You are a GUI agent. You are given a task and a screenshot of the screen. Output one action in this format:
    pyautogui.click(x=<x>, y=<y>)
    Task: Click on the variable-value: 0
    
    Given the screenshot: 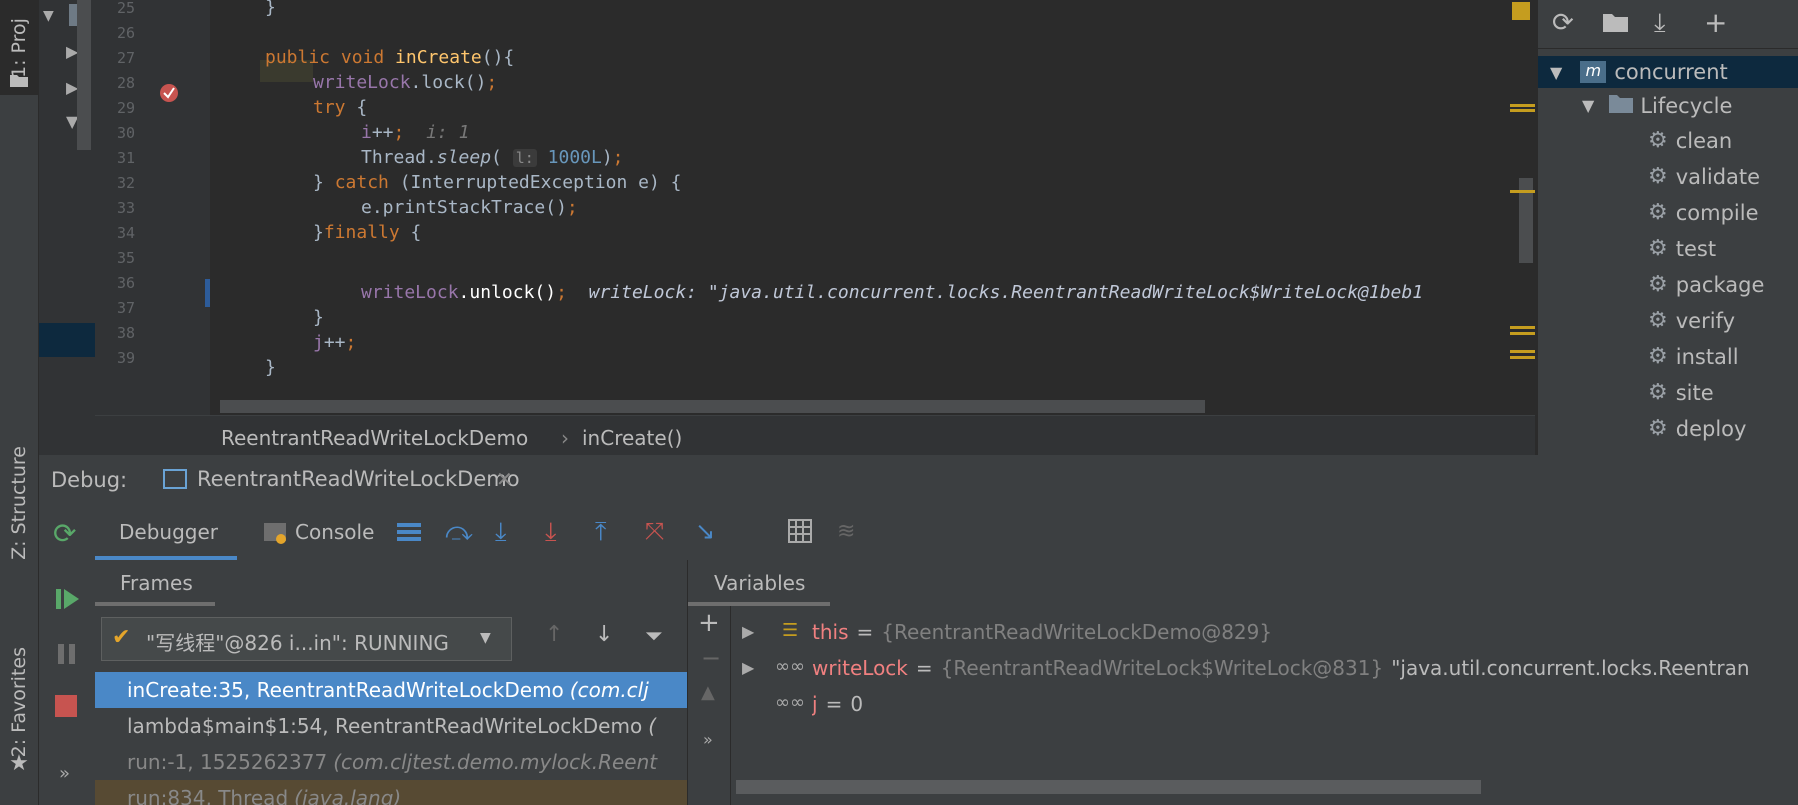 What is the action you would take?
    pyautogui.click(x=857, y=704)
    